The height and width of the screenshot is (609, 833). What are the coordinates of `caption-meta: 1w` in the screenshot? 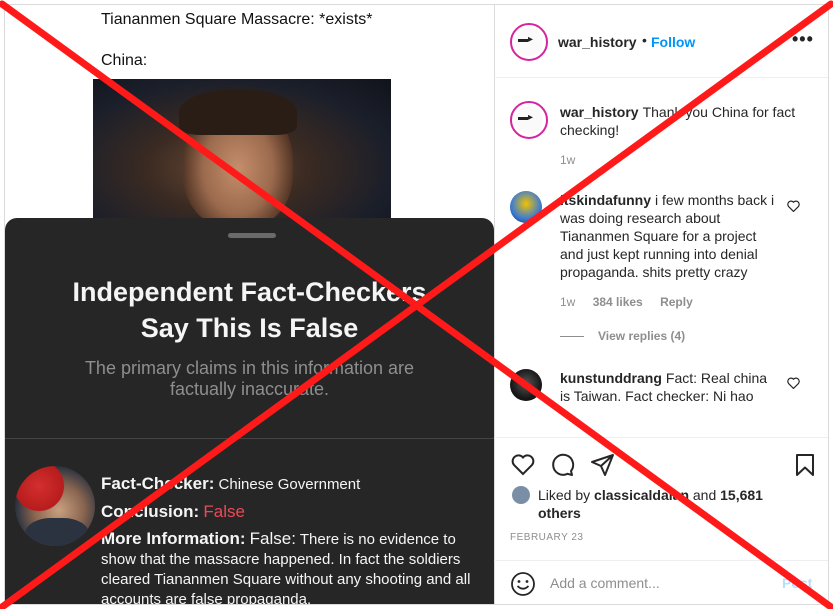 It's located at (567, 160).